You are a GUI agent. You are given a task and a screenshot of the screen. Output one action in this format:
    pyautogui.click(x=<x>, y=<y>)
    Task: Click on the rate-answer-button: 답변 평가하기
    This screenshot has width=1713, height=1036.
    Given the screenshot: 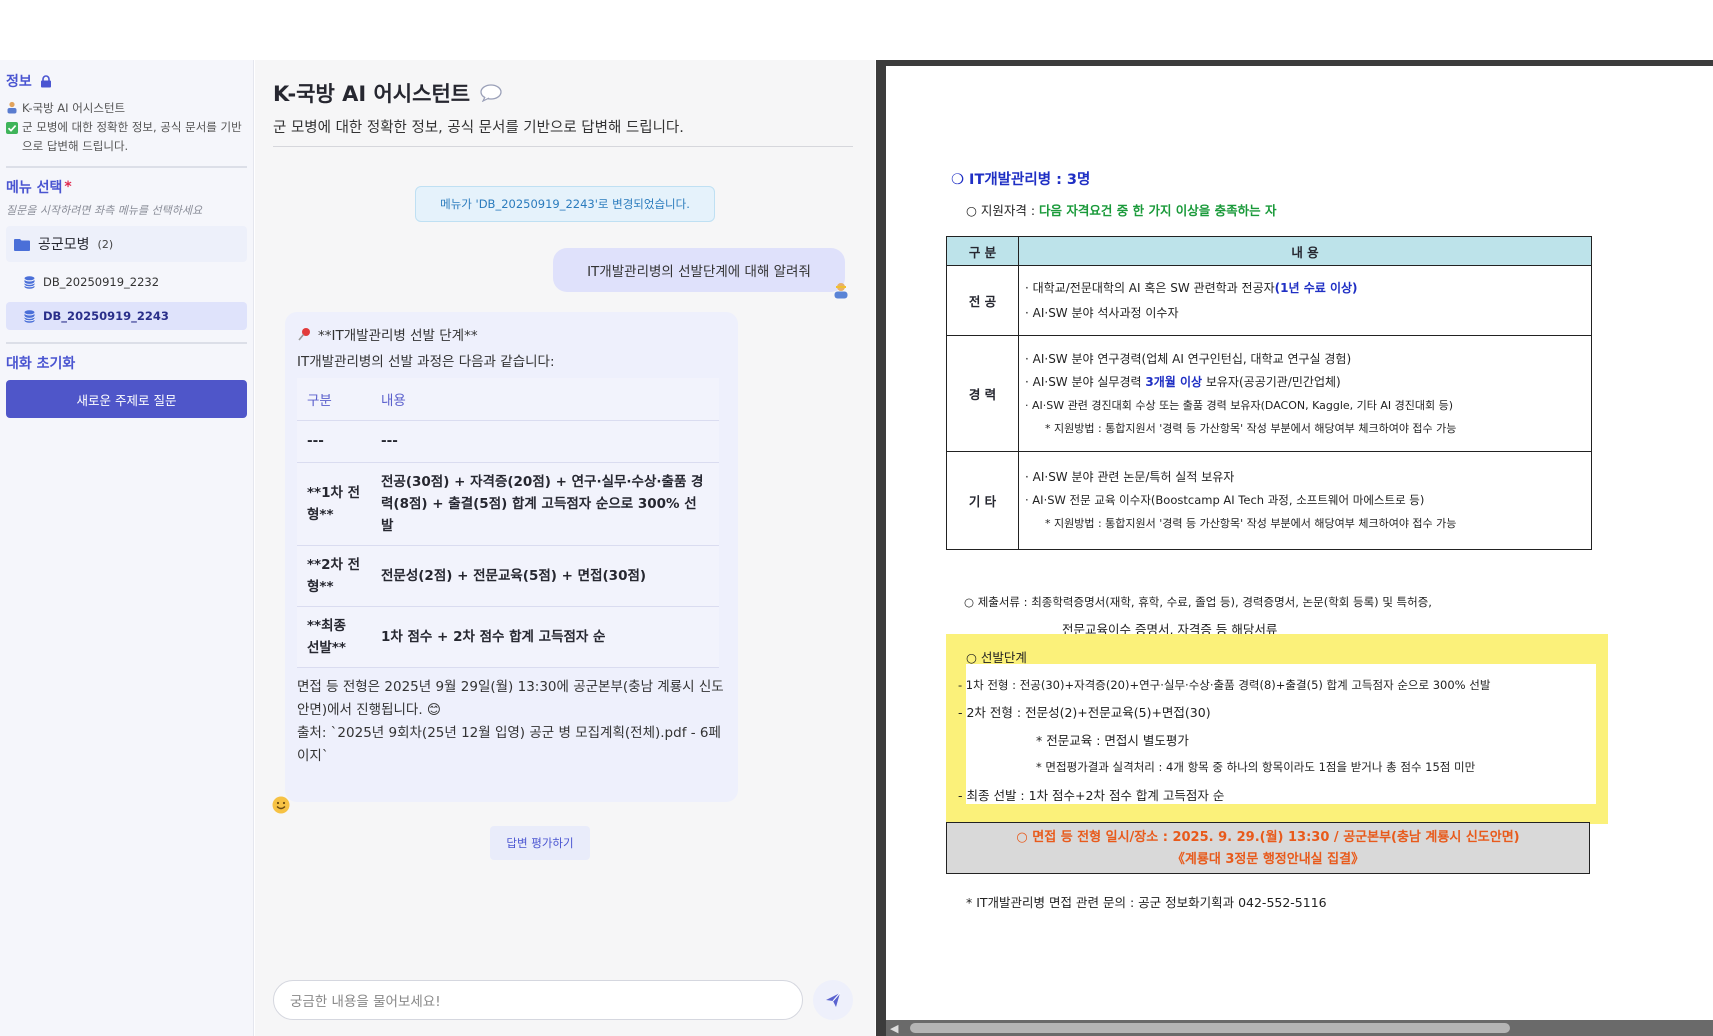 What is the action you would take?
    pyautogui.click(x=540, y=843)
    